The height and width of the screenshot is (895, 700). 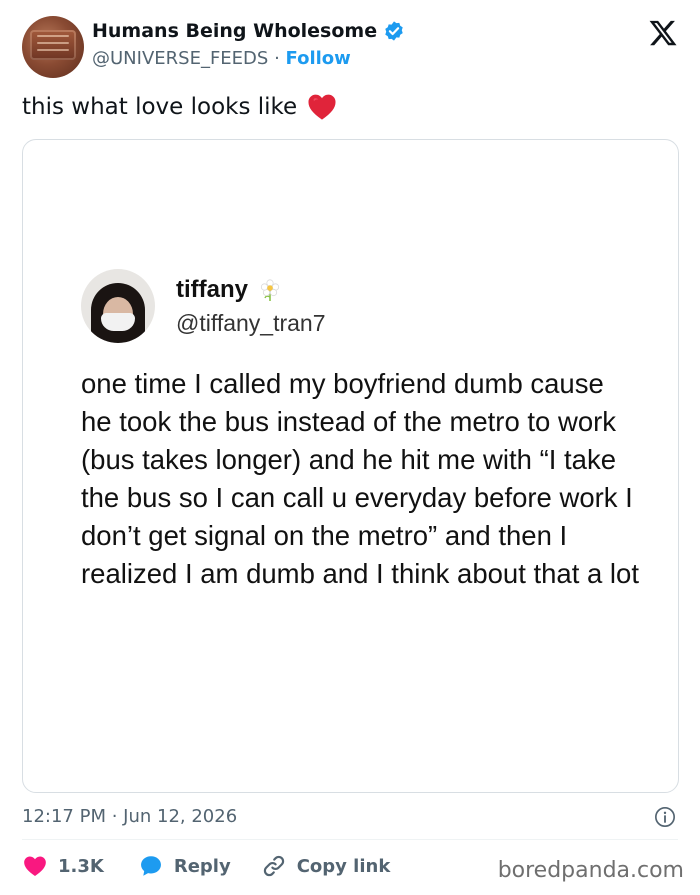 I want to click on x-logo-icon, so click(x=663, y=33).